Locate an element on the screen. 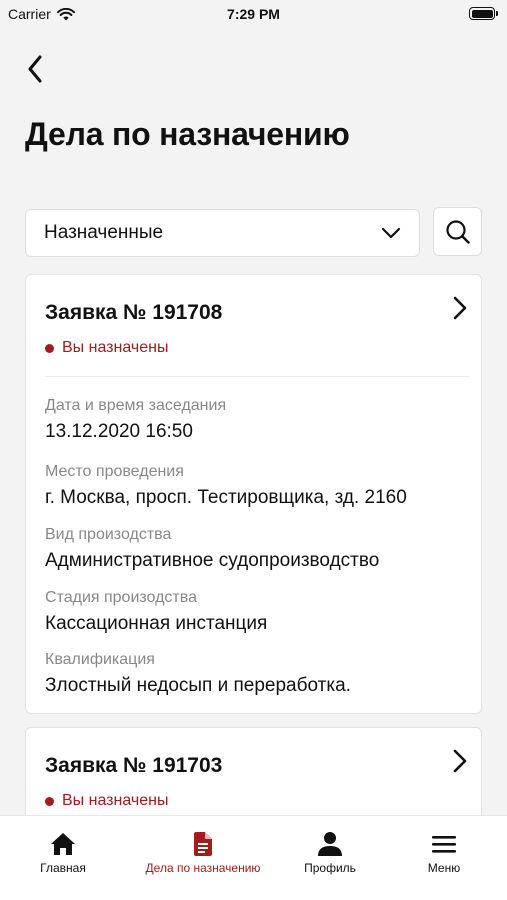  field-label: Квалификация is located at coordinates (100, 659).